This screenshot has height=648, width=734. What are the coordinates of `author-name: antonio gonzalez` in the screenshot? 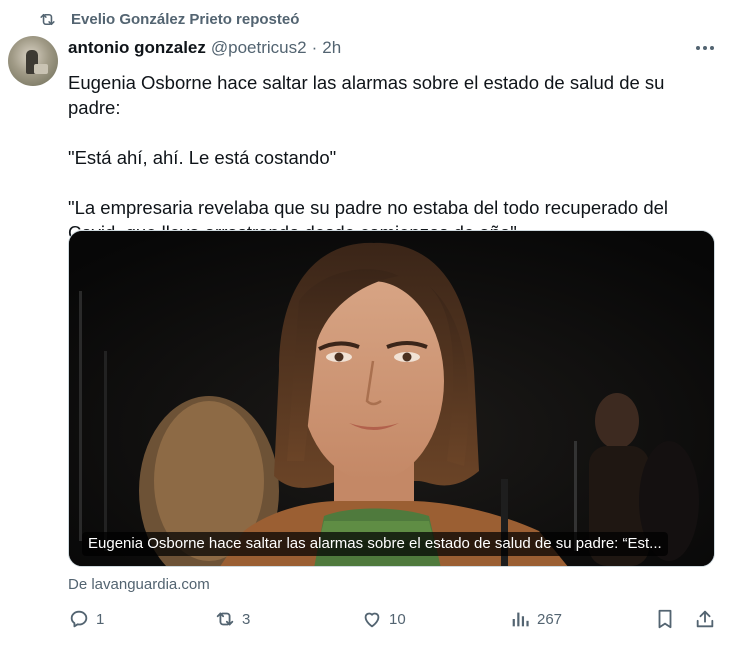 It's located at (137, 48).